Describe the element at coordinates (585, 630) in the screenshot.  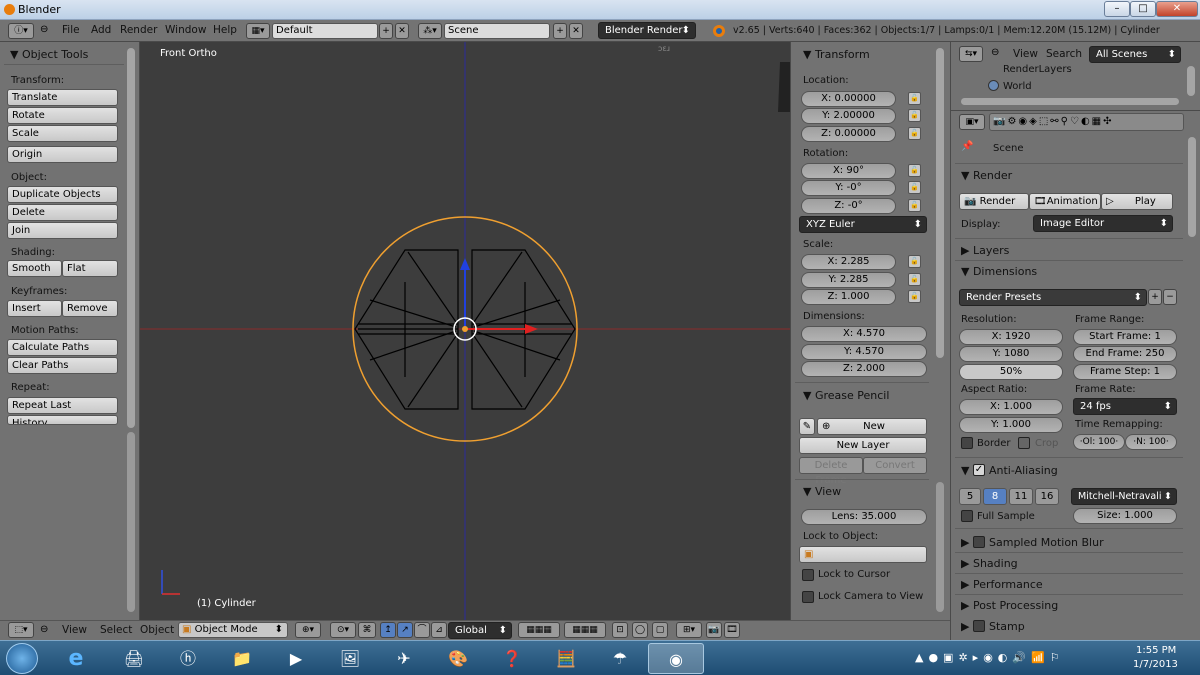
I see `layers-grid-2: ▦▦▦` at that location.